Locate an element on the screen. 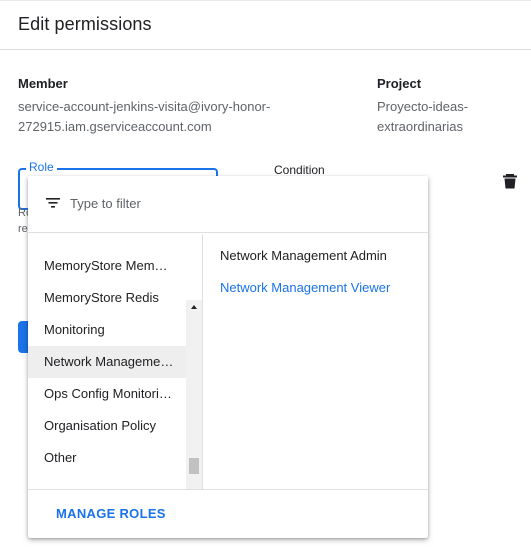 Image resolution: width=531 pixels, height=553 pixels. filter-input is located at coordinates (220, 203).